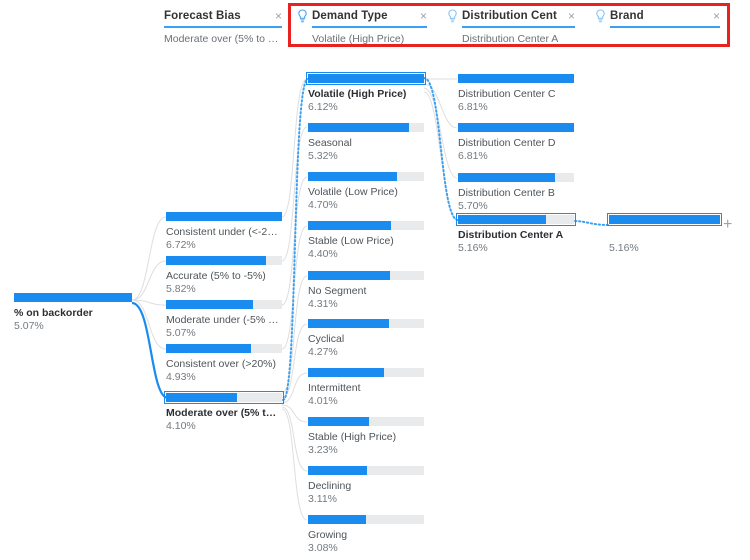 The height and width of the screenshot is (560, 750). What do you see at coordinates (366, 142) in the screenshot?
I see `tree-node-seasonal: Seasonal 5.32%` at bounding box center [366, 142].